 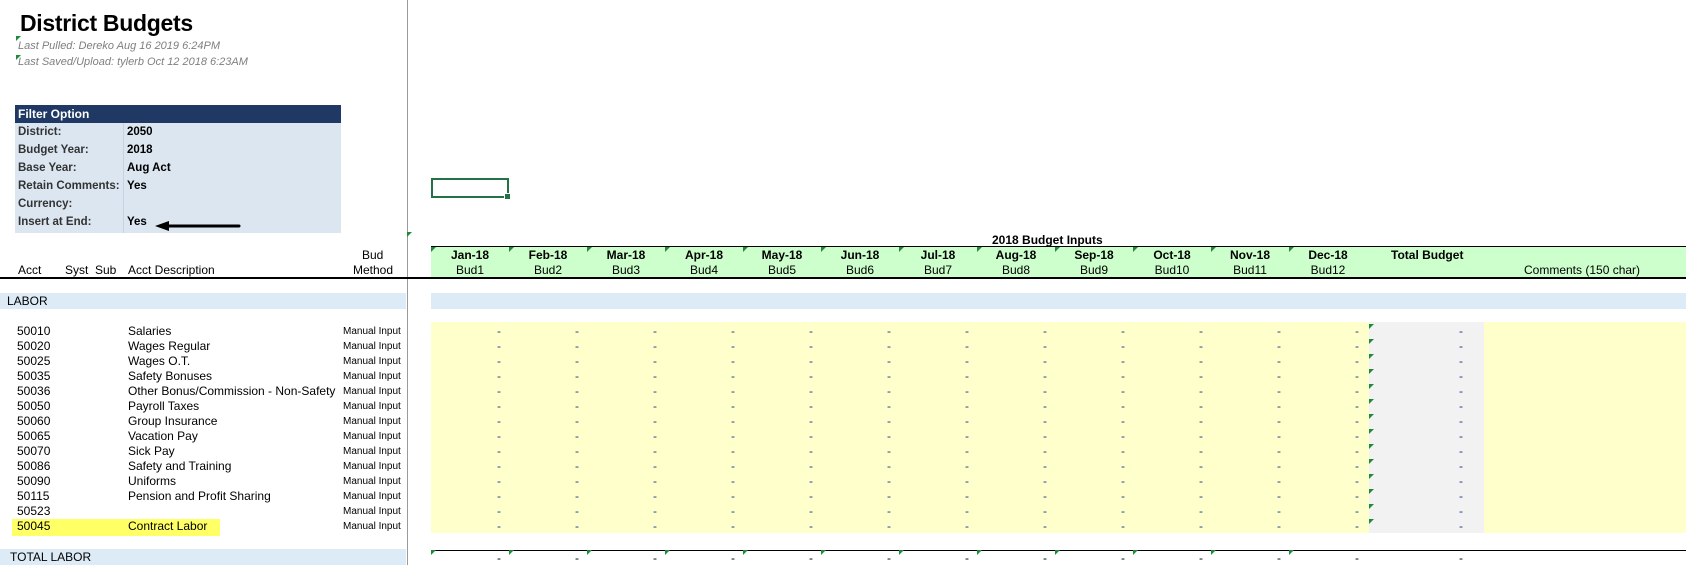 What do you see at coordinates (33, 466) in the screenshot?
I see `acct-cell: 50086` at bounding box center [33, 466].